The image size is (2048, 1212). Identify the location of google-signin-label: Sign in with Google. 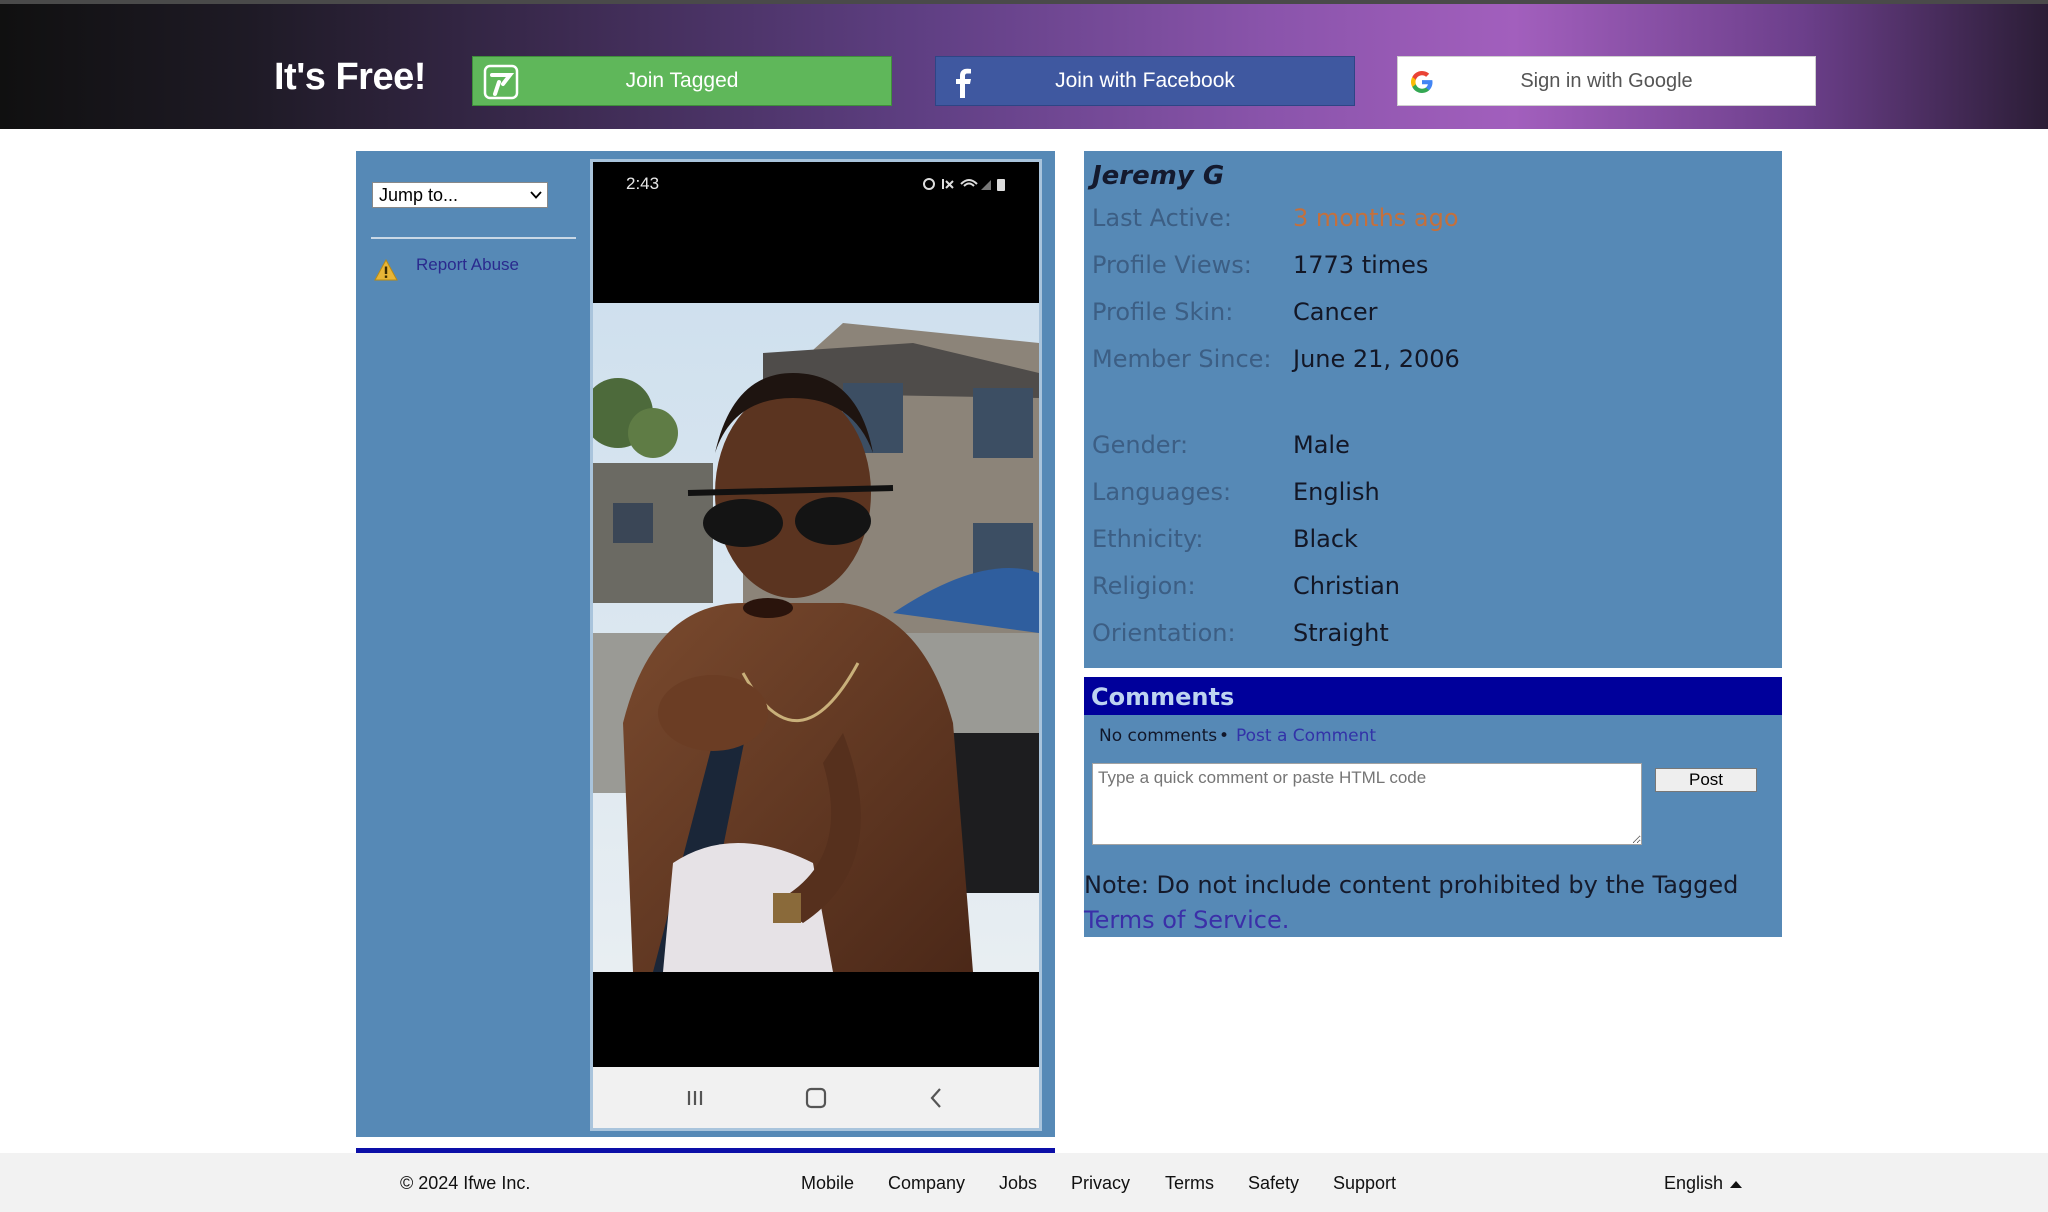
(1606, 80).